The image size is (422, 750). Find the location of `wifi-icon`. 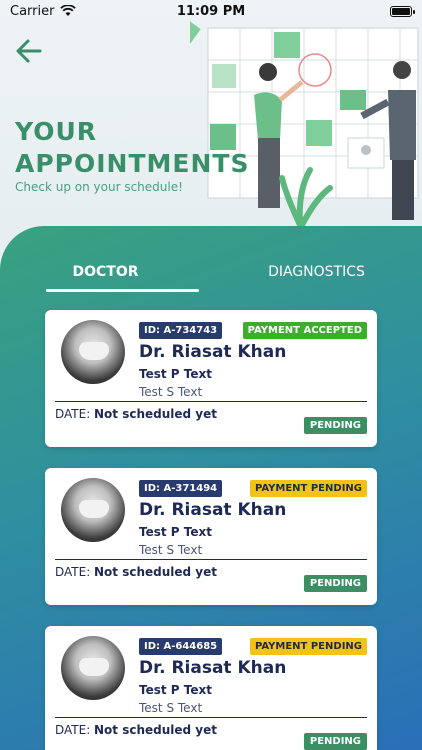

wifi-icon is located at coordinates (68, 10).